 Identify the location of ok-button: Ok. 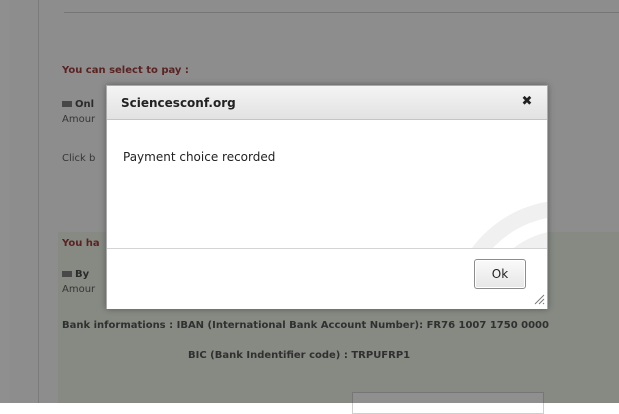
(500, 274).